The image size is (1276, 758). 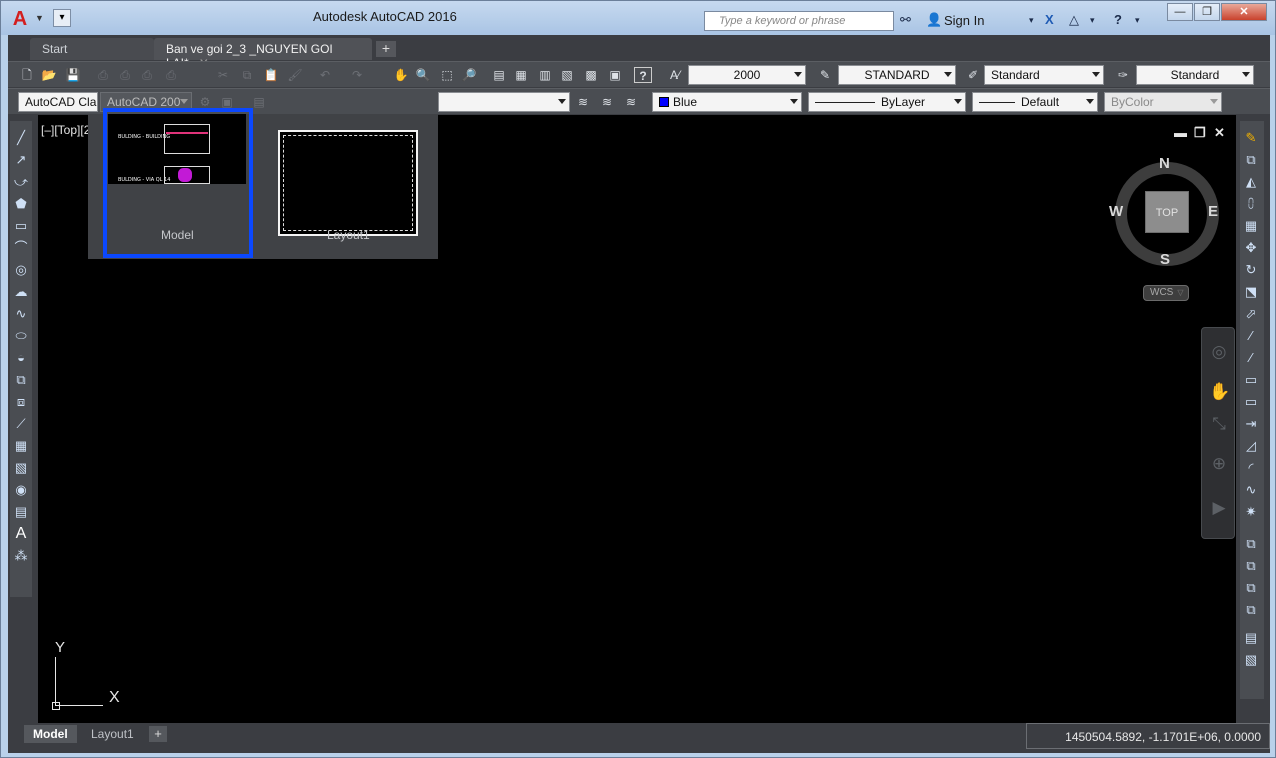 I want to click on stay-connected-dropdown-icon: ▾, so click(x=1092, y=20).